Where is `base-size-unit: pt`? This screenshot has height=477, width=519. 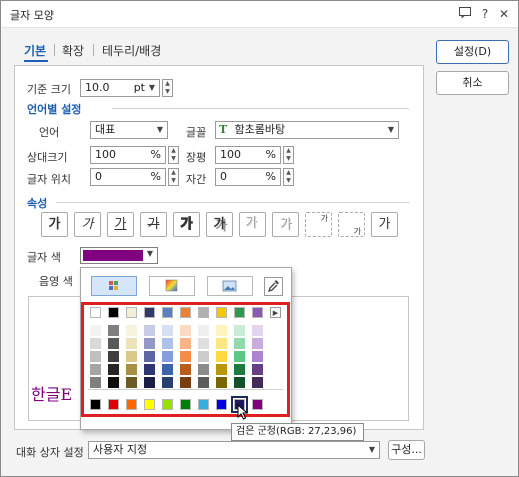 base-size-unit: pt is located at coordinates (139, 87).